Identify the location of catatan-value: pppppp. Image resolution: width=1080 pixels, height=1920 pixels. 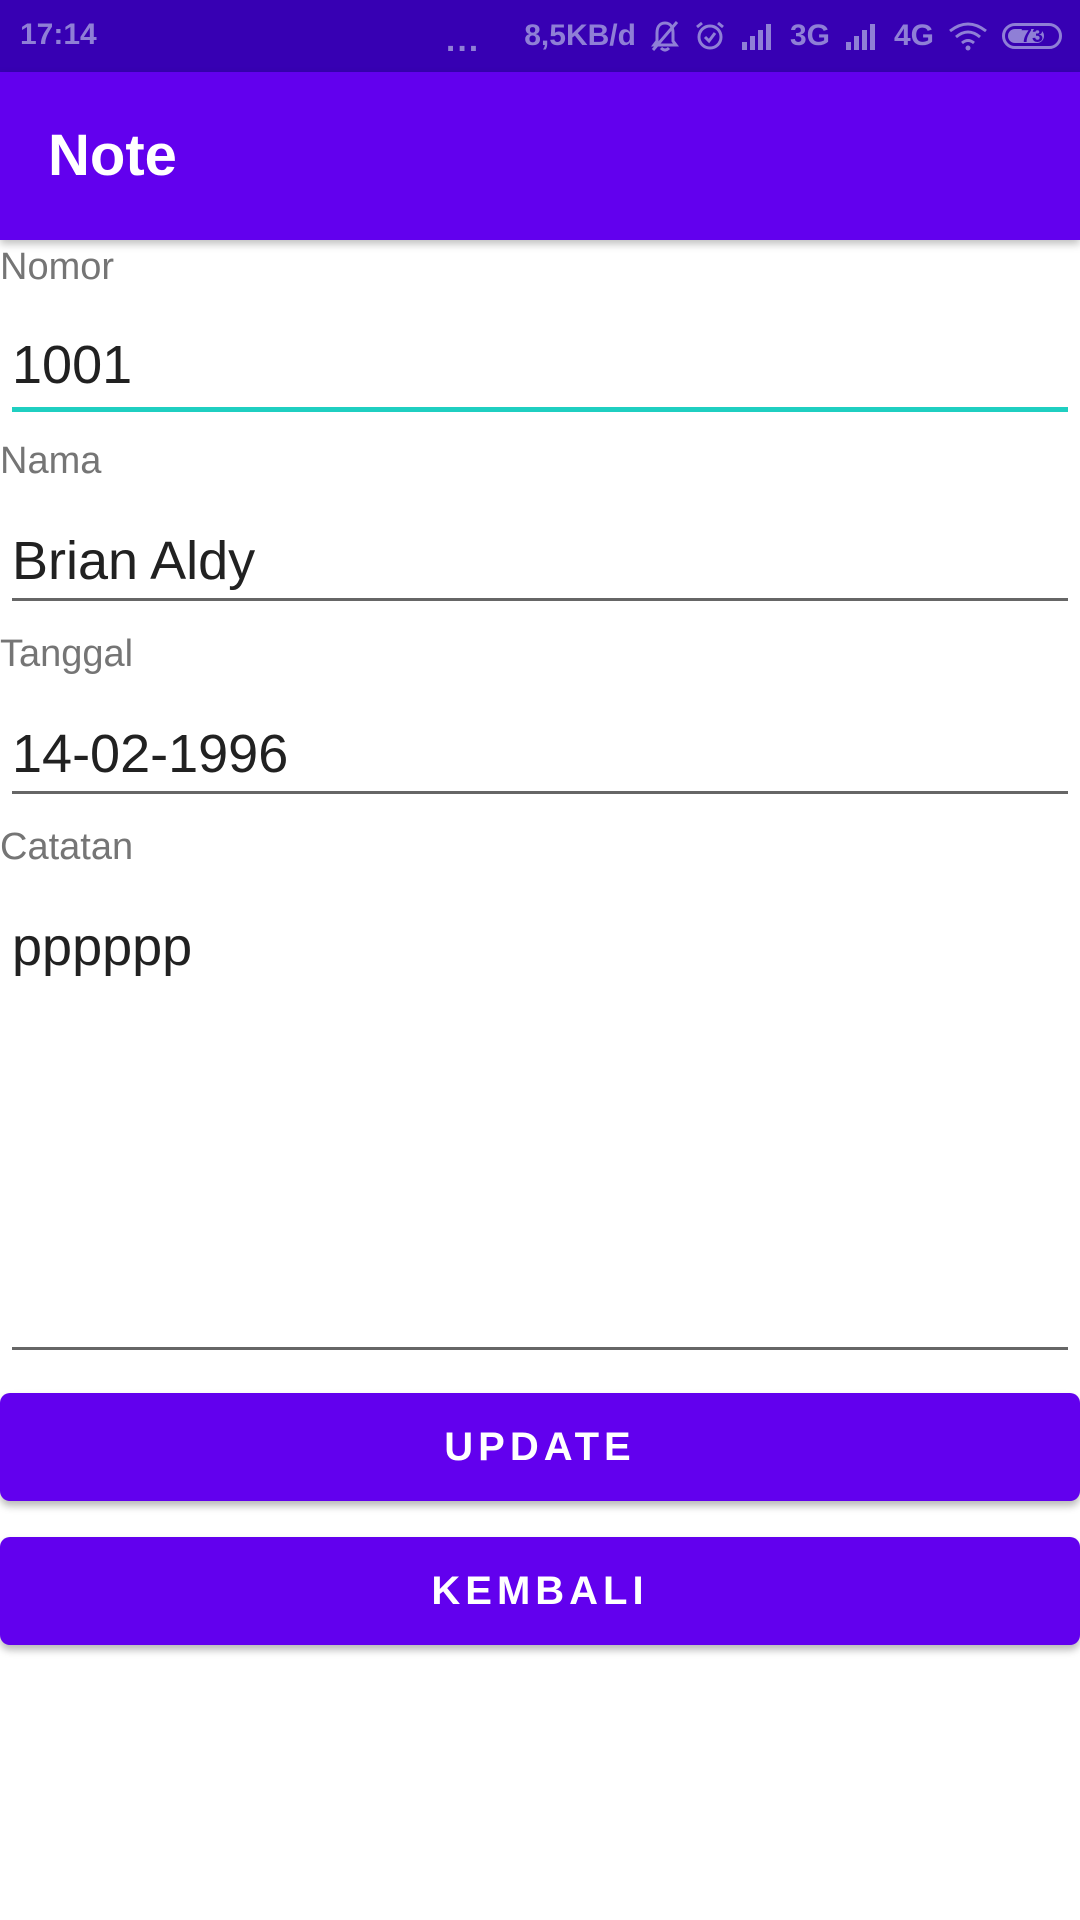
(102, 947).